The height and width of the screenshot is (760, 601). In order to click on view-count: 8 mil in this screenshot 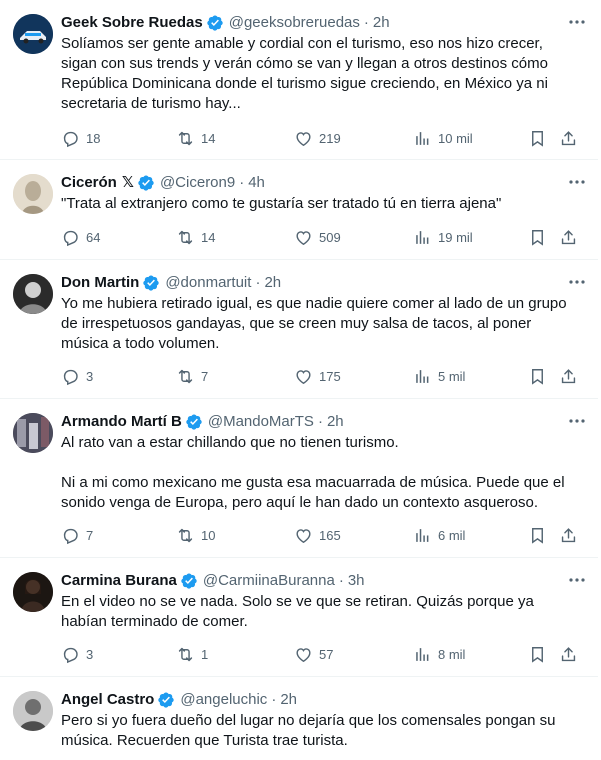, I will do `click(452, 654)`.